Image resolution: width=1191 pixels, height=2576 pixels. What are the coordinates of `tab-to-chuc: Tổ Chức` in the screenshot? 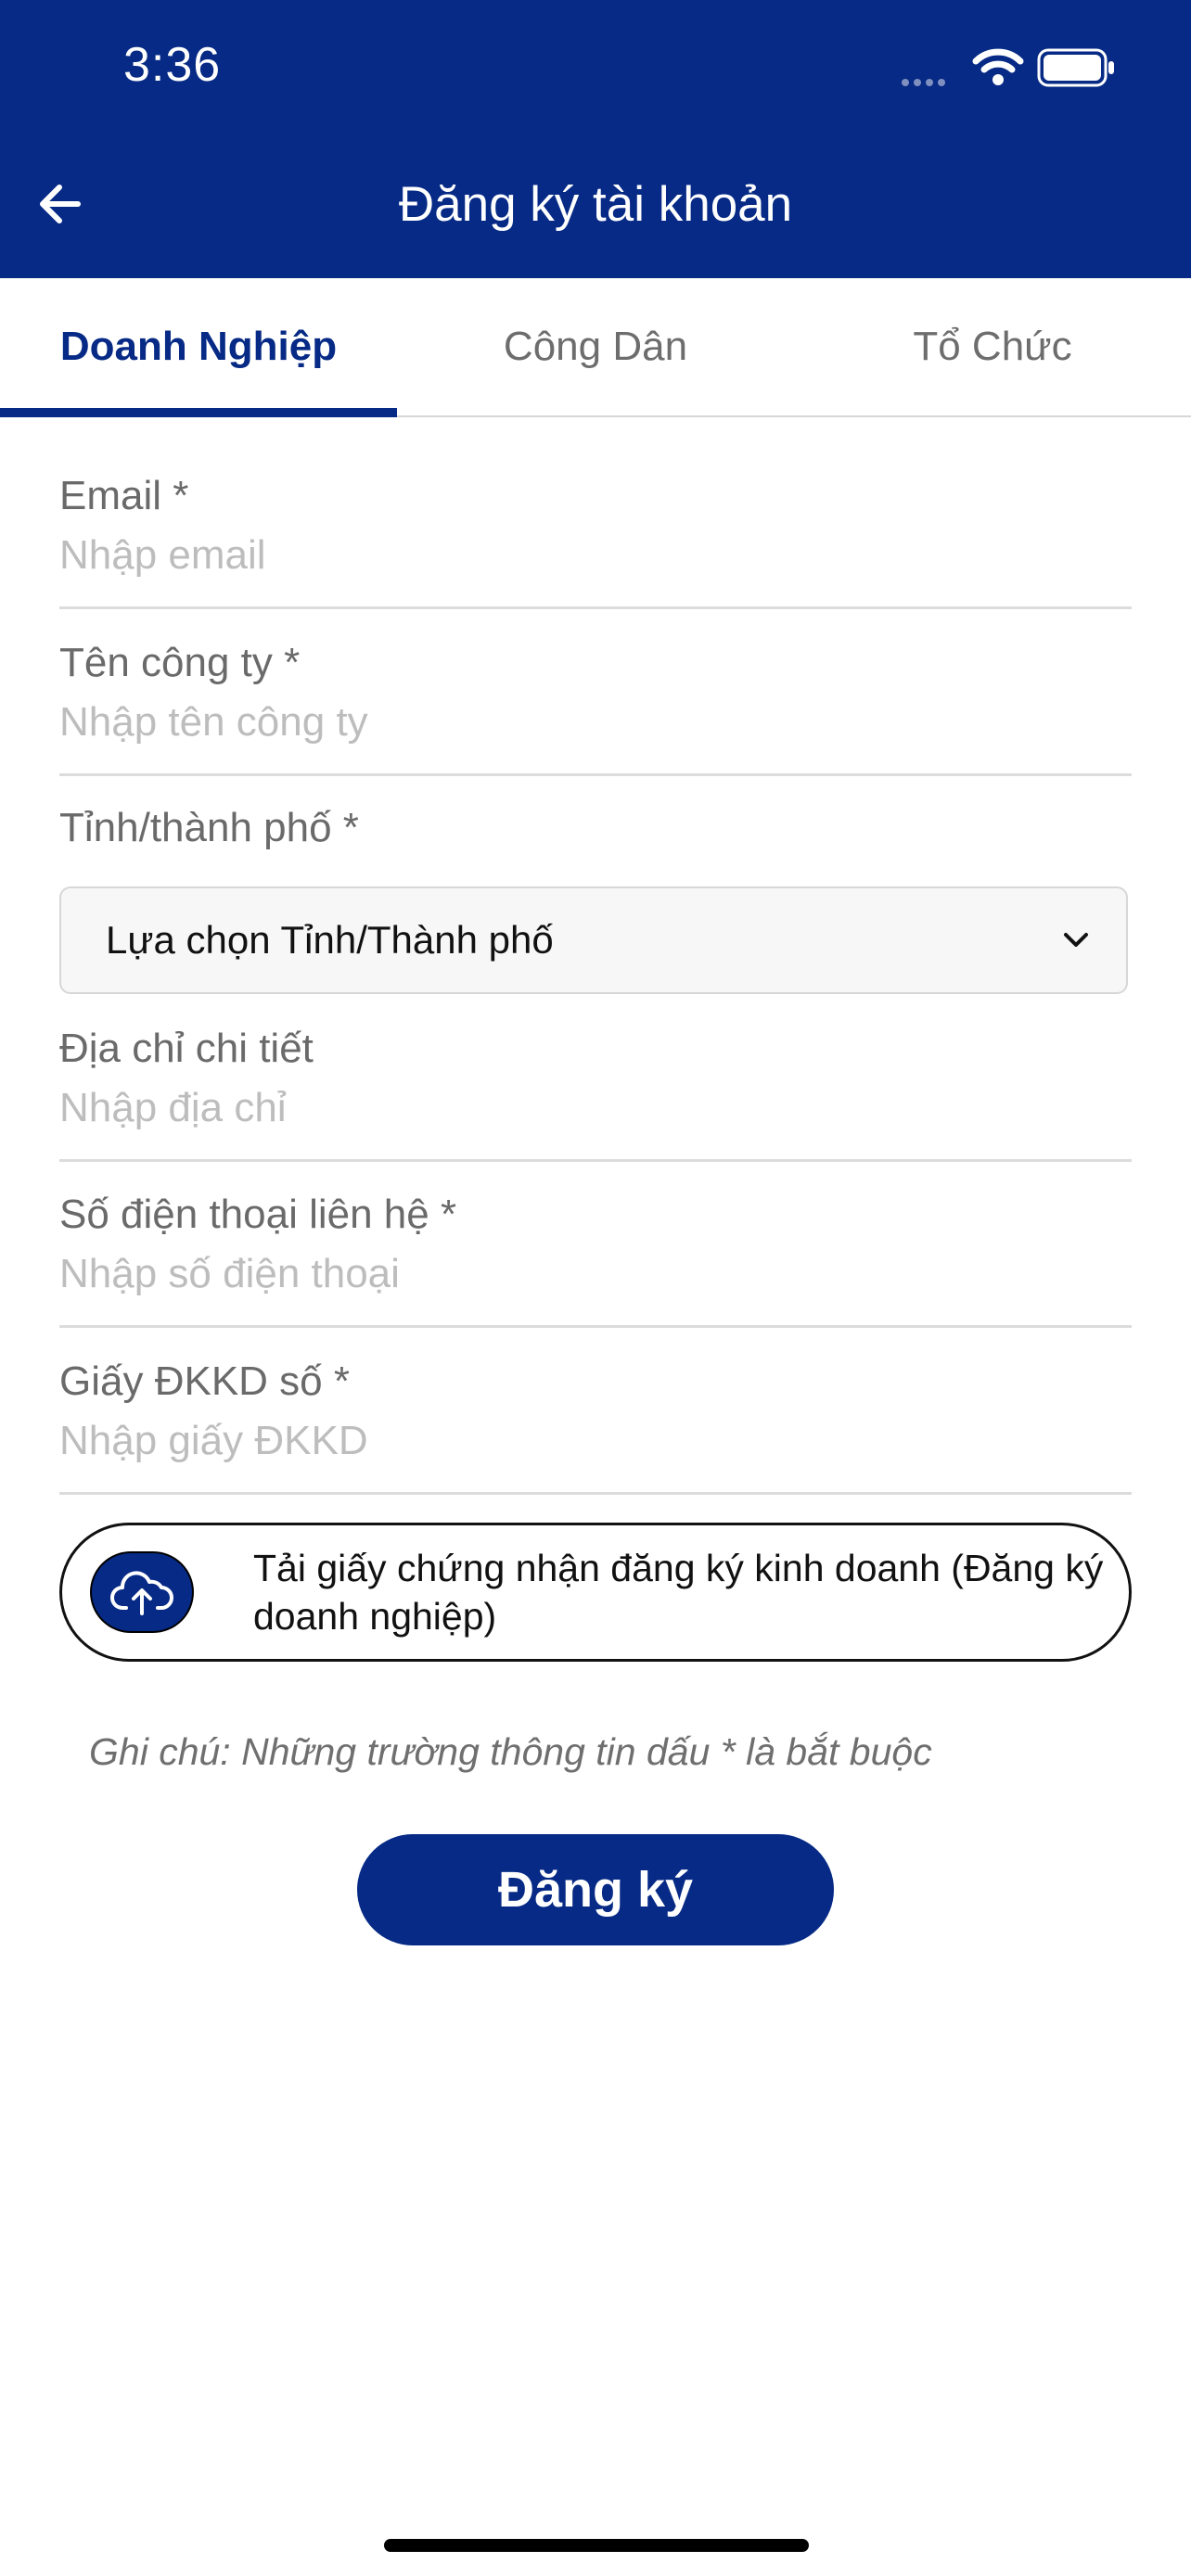 It's located at (992, 346).